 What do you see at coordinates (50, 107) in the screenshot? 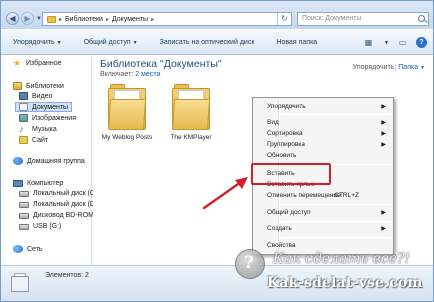
I see `sidebar-item-label: Документы` at bounding box center [50, 107].